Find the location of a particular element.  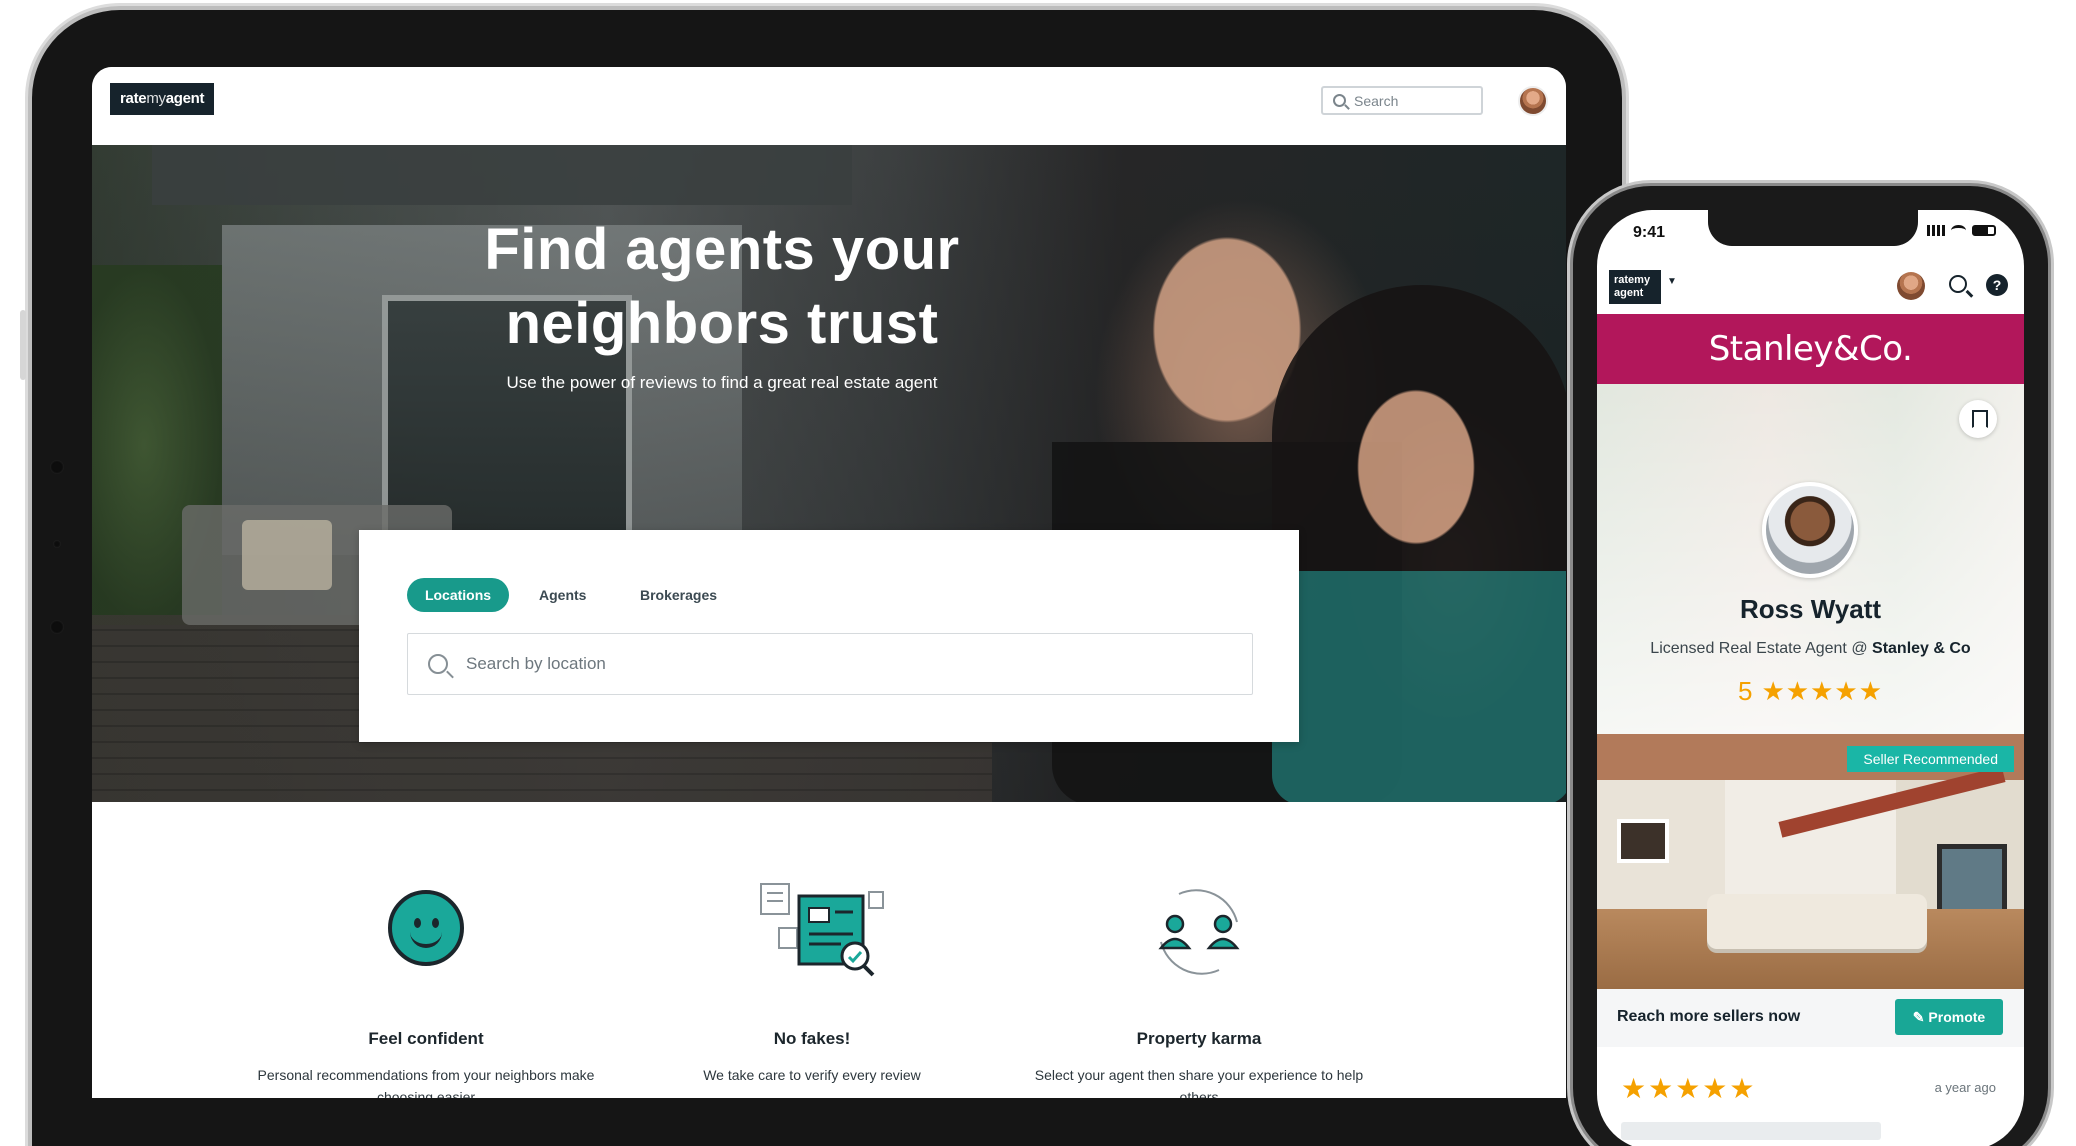

tab-locations: Locations is located at coordinates (458, 595).